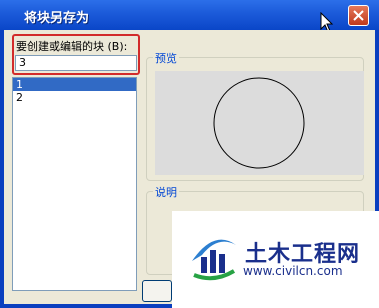  I want to click on preview-label: 预览, so click(166, 58).